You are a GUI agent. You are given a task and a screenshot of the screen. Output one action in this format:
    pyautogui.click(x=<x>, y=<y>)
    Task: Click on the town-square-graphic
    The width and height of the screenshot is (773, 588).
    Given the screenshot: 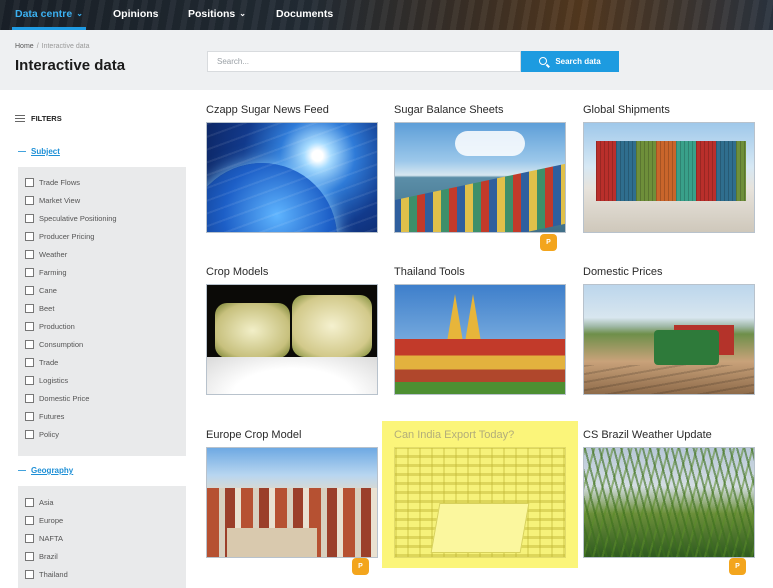 What is the action you would take?
    pyautogui.click(x=272, y=542)
    